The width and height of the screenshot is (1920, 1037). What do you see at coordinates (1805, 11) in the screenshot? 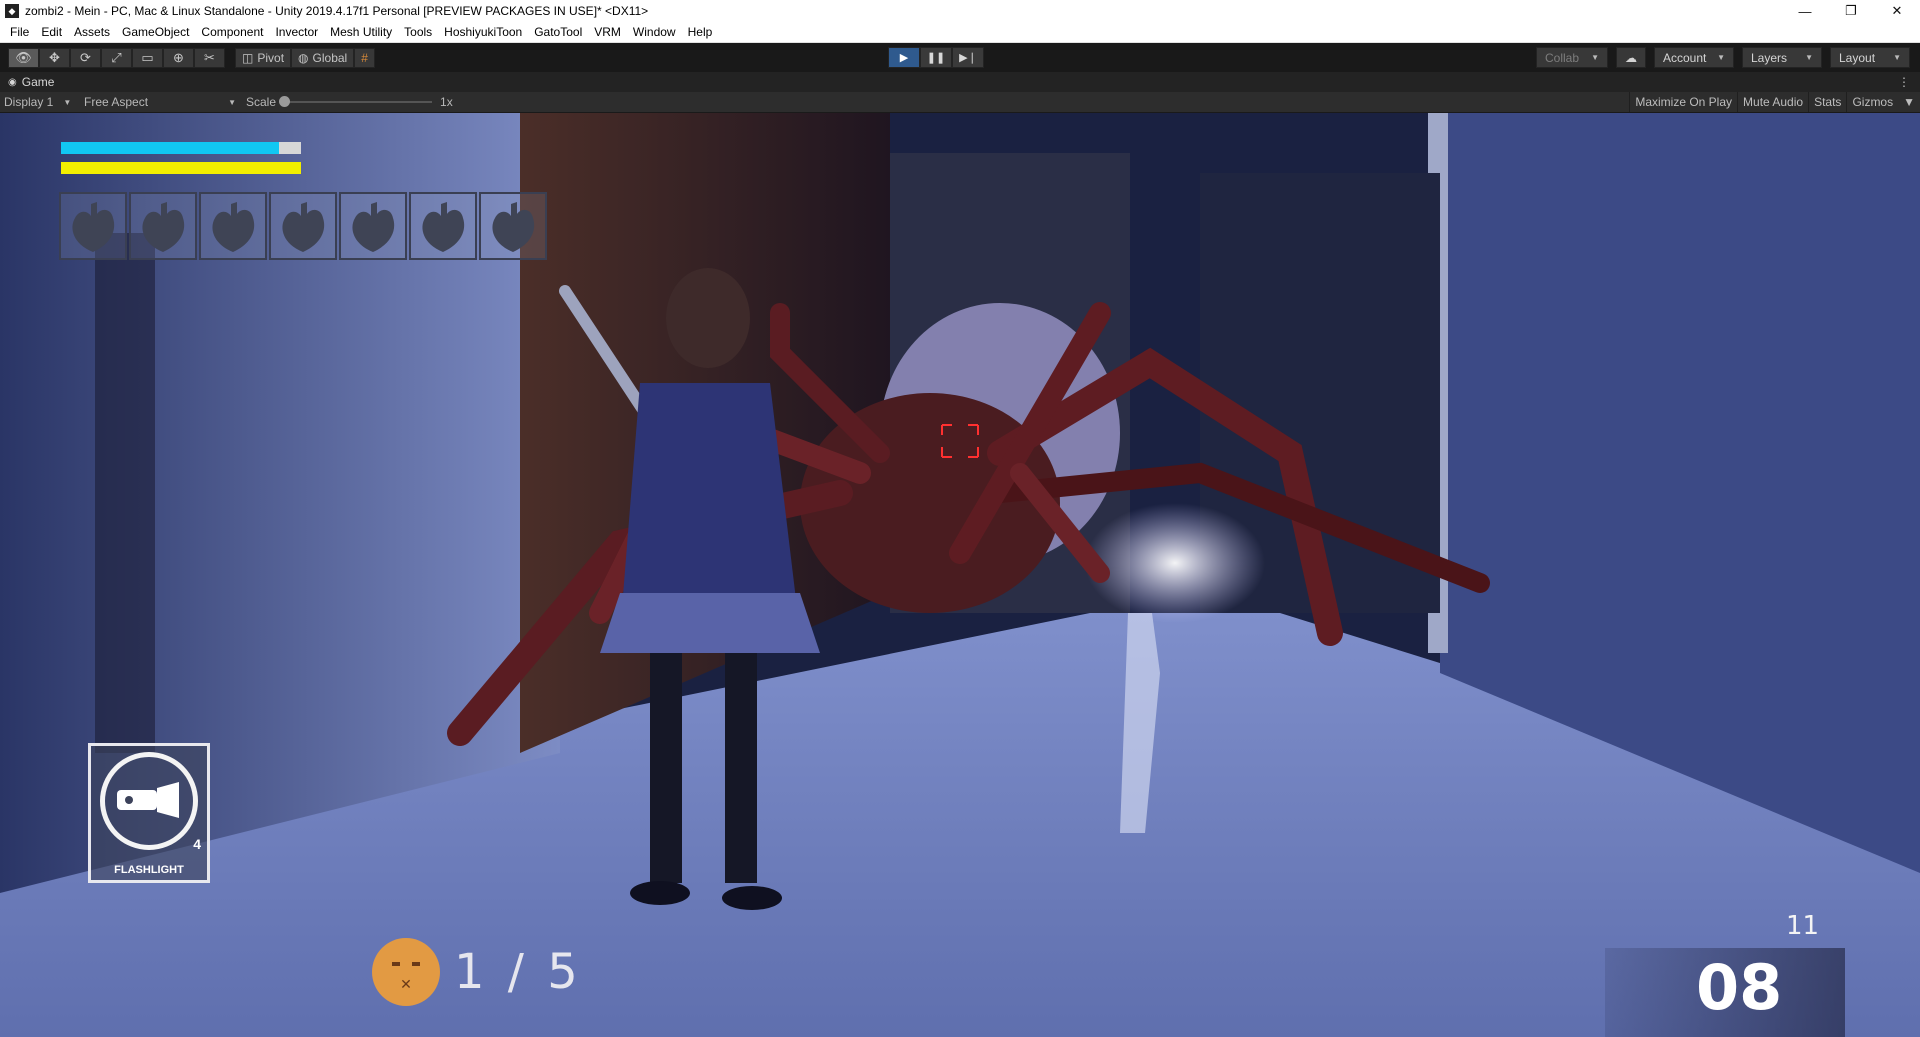
I see `minimize-icon: —` at bounding box center [1805, 11].